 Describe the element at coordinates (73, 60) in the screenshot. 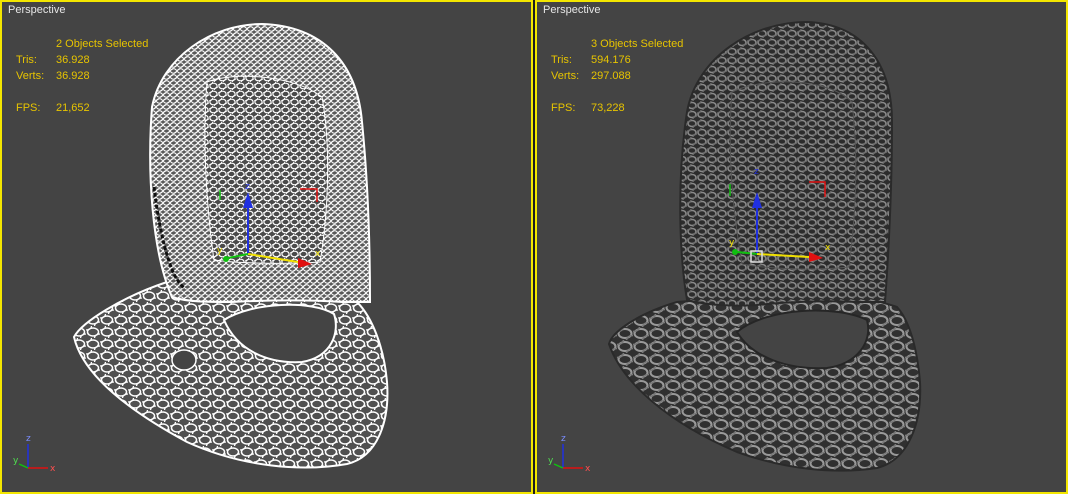

I see `tris-value: 36.928` at that location.